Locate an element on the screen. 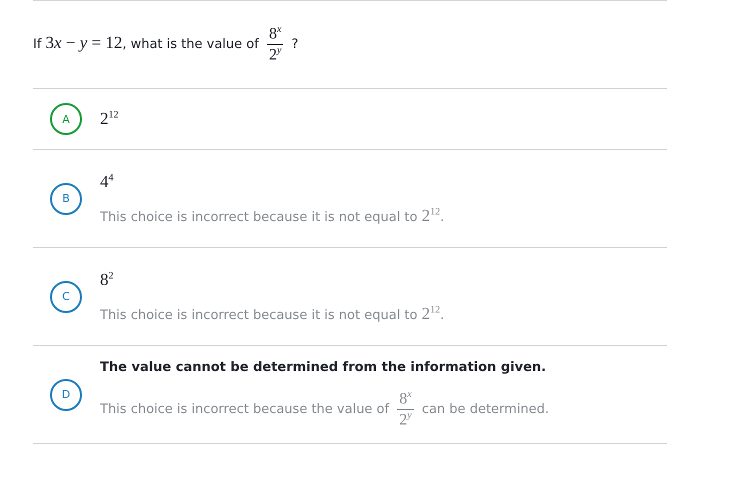  choice-letter: B is located at coordinates (66, 198).